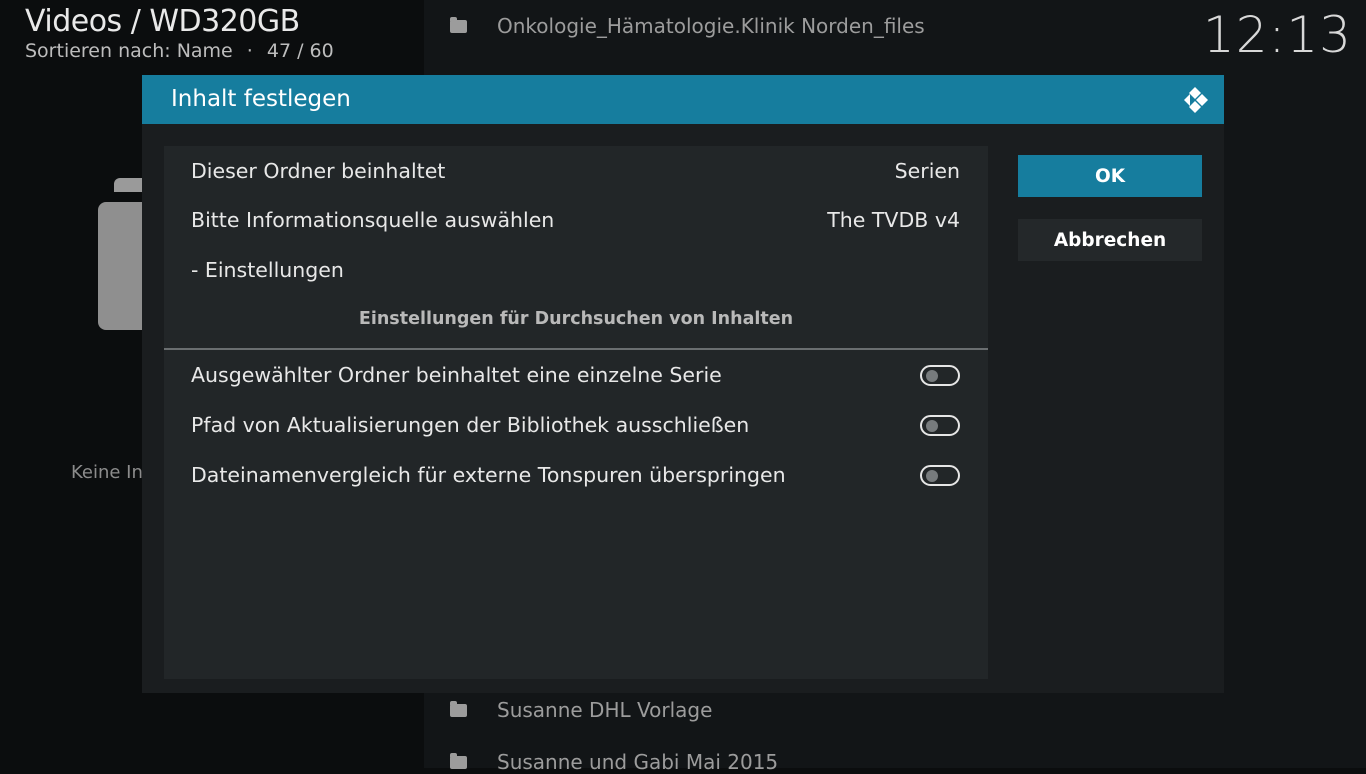  I want to click on setting-value: Serien, so click(927, 171).